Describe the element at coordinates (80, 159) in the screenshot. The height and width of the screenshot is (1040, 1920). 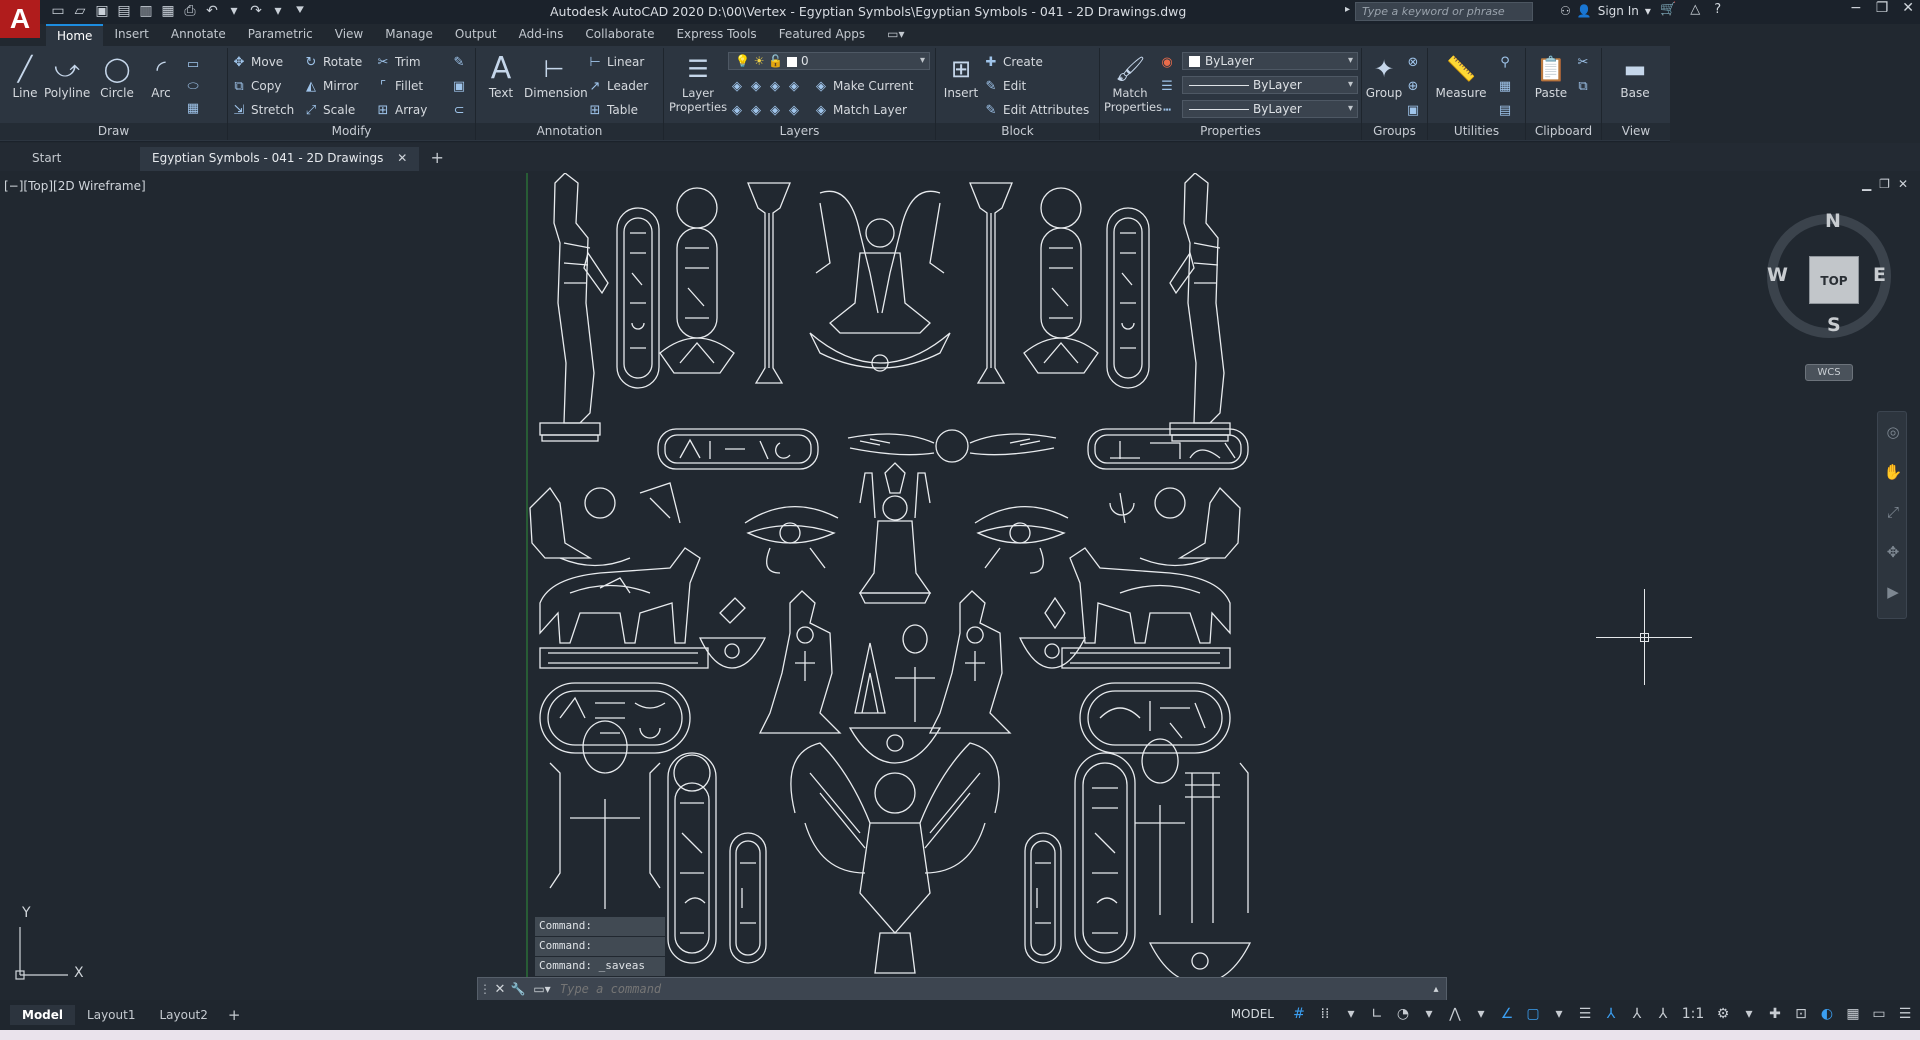
I see `tab-start: Start` at that location.